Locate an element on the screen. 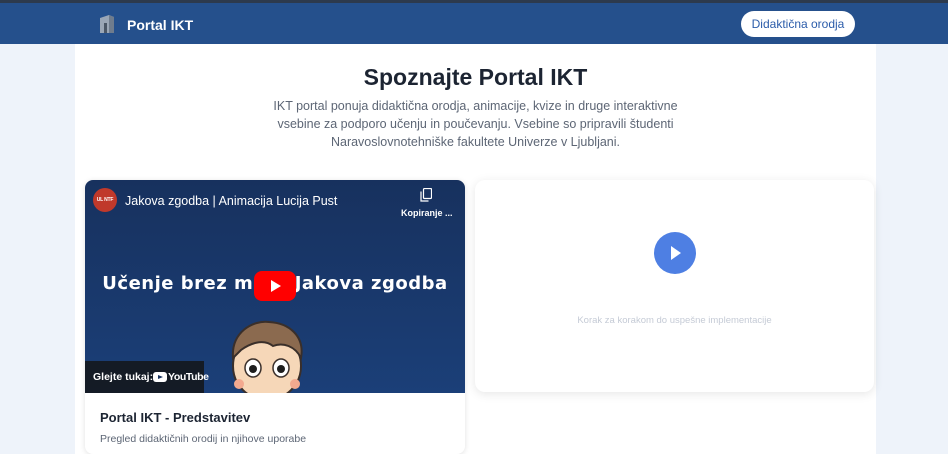 This screenshot has height=454, width=948. youtube-icon is located at coordinates (160, 377).